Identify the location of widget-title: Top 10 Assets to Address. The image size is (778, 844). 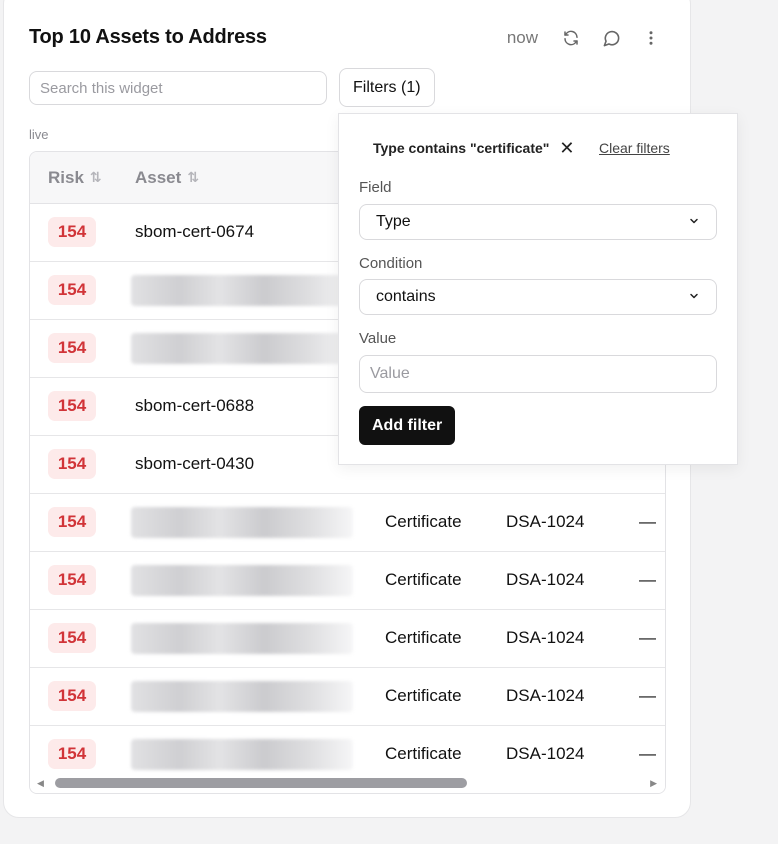
(148, 37).